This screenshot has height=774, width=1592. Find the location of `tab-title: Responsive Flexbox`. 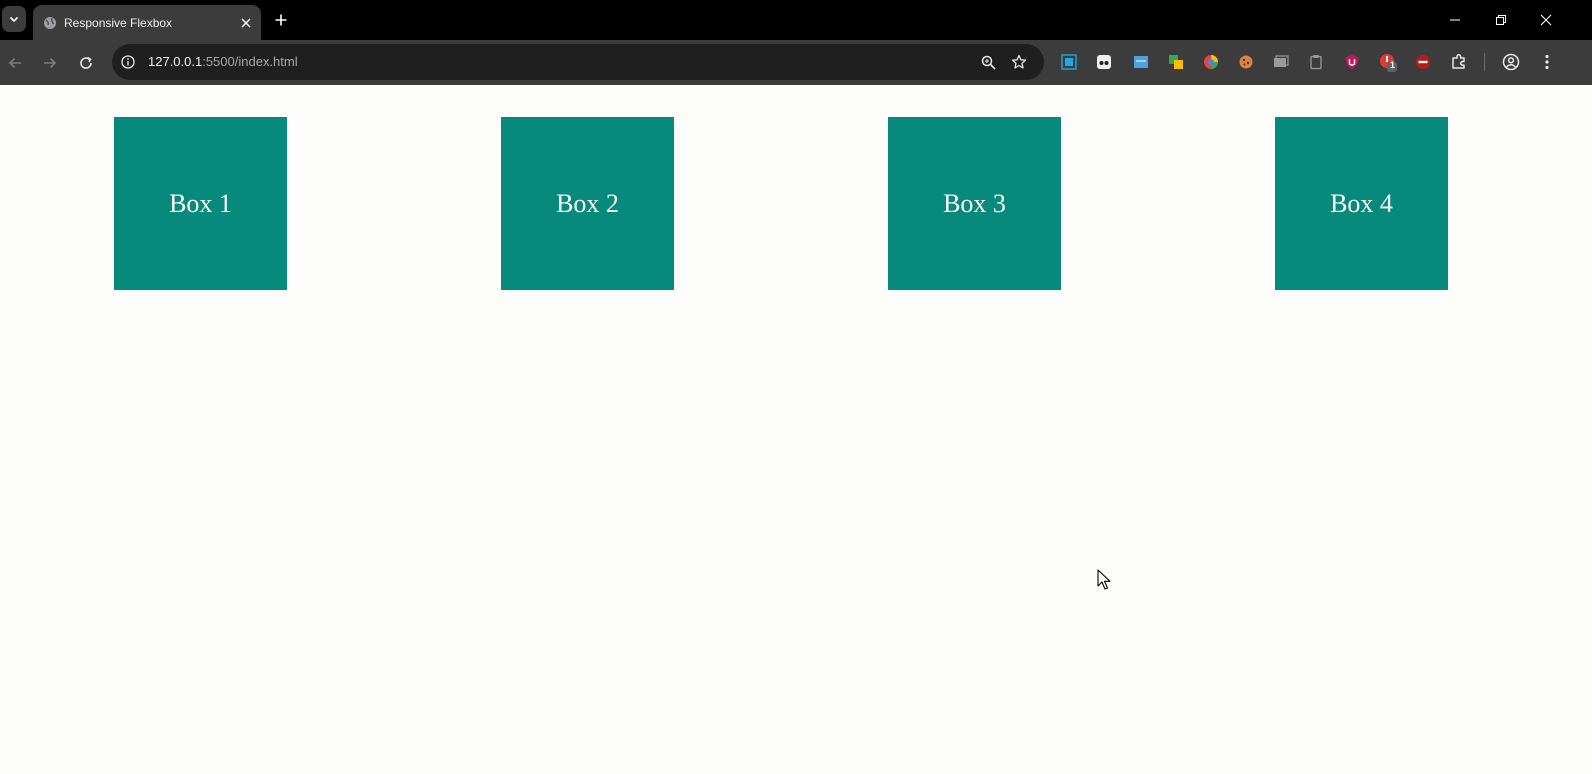

tab-title: Responsive Flexbox is located at coordinates (118, 22).